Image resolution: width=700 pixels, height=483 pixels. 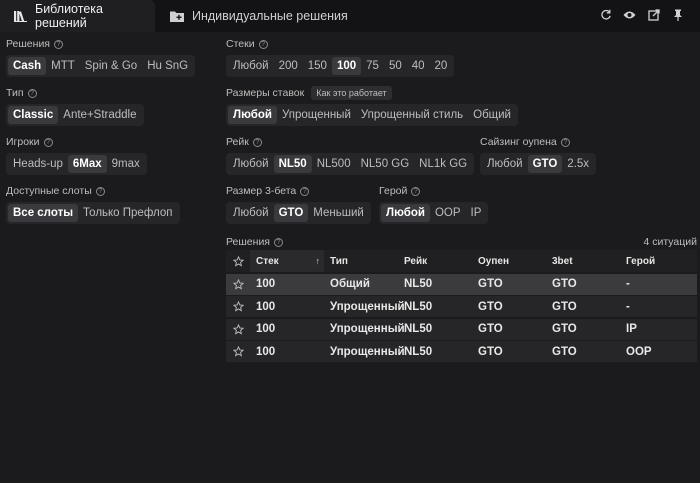 What do you see at coordinates (33, 115) in the screenshot?
I see `option-classic: Classic` at bounding box center [33, 115].